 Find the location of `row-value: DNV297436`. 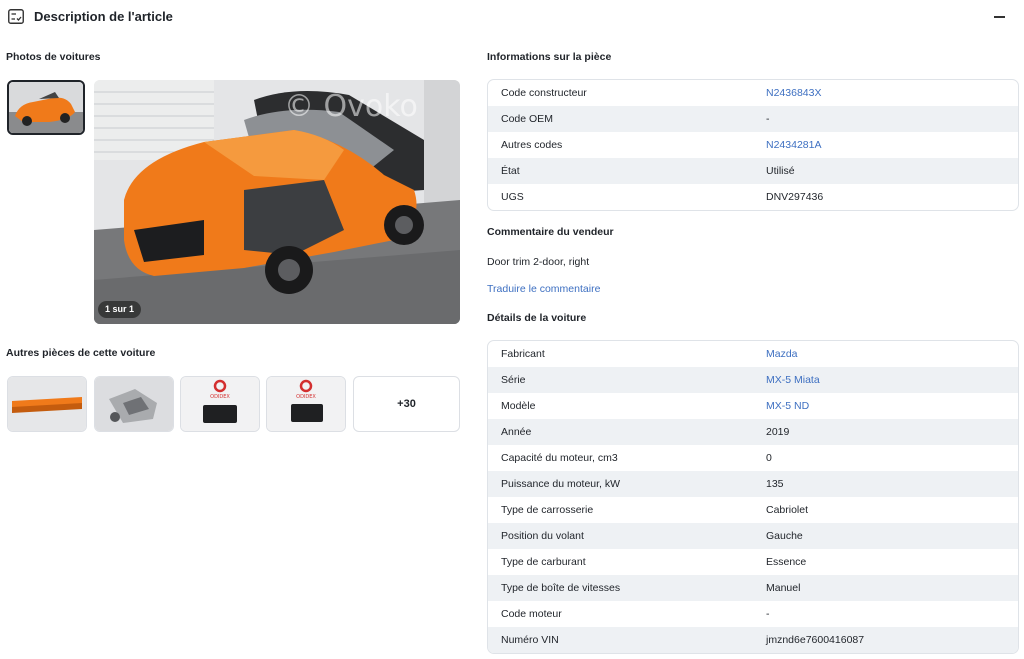

row-value: DNV297436 is located at coordinates (795, 197).